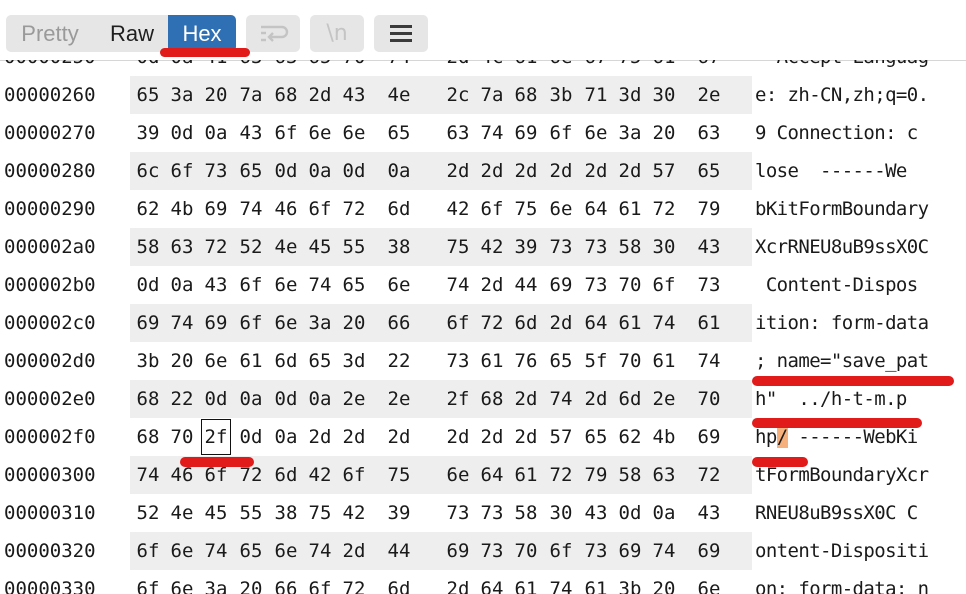 The width and height of the screenshot is (966, 594). Describe the element at coordinates (399, 323) in the screenshot. I see `hex-byte: 66` at that location.